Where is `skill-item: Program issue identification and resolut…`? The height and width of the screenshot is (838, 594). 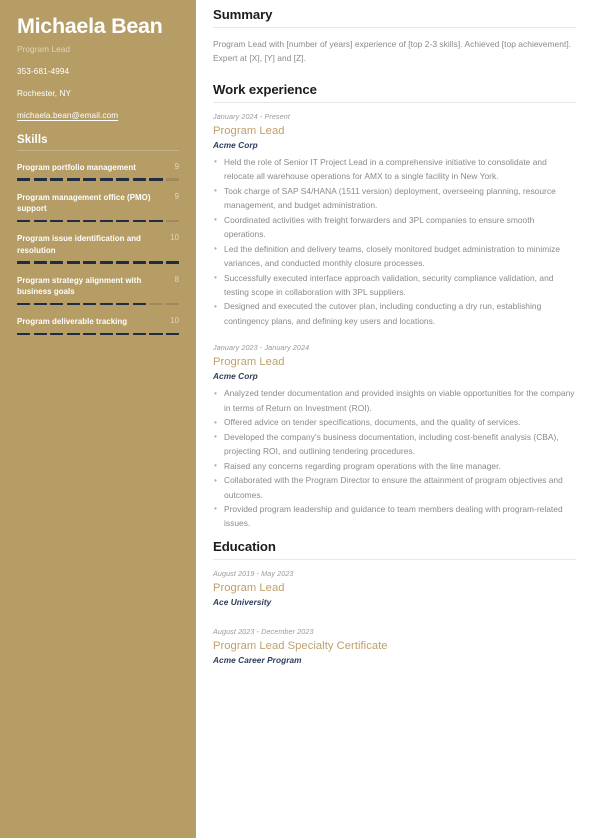 skill-item: Program issue identification and resolut… is located at coordinates (98, 248).